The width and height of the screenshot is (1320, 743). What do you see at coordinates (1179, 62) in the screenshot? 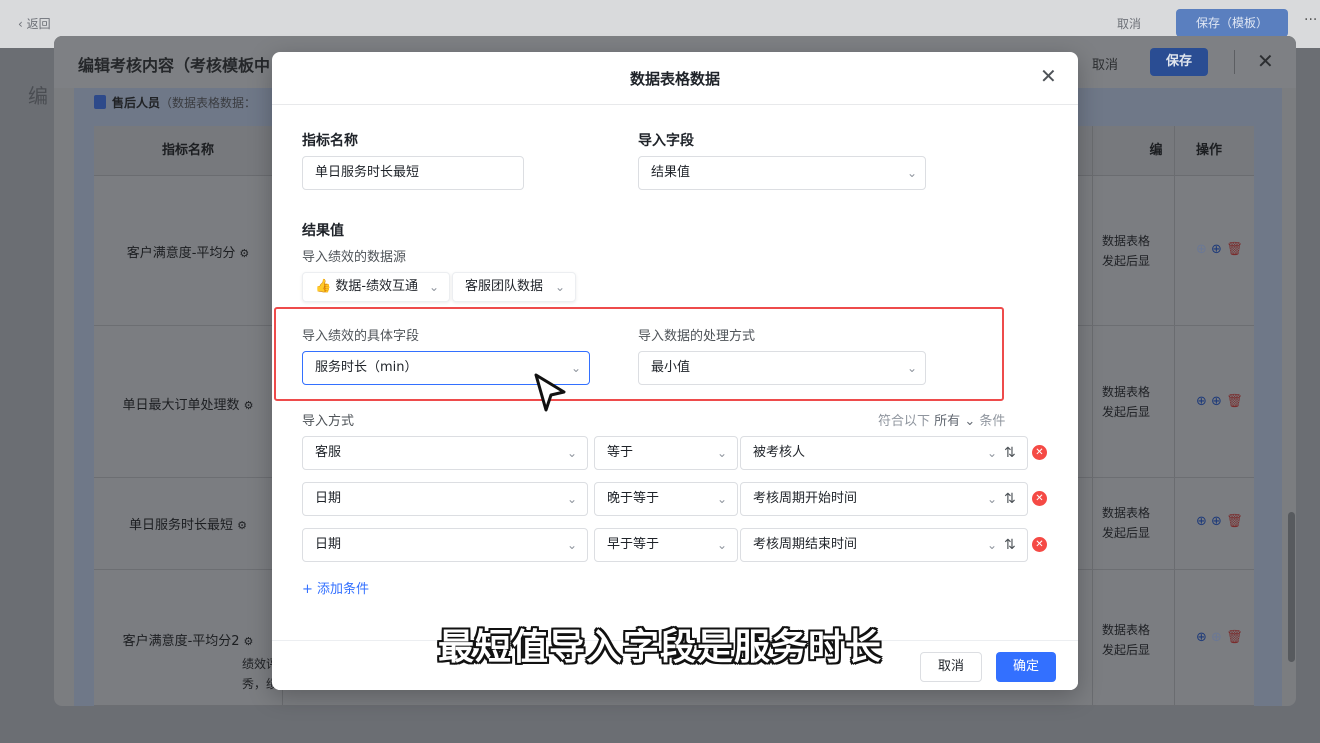
I see `edit-panel-save-button: 保存` at bounding box center [1179, 62].